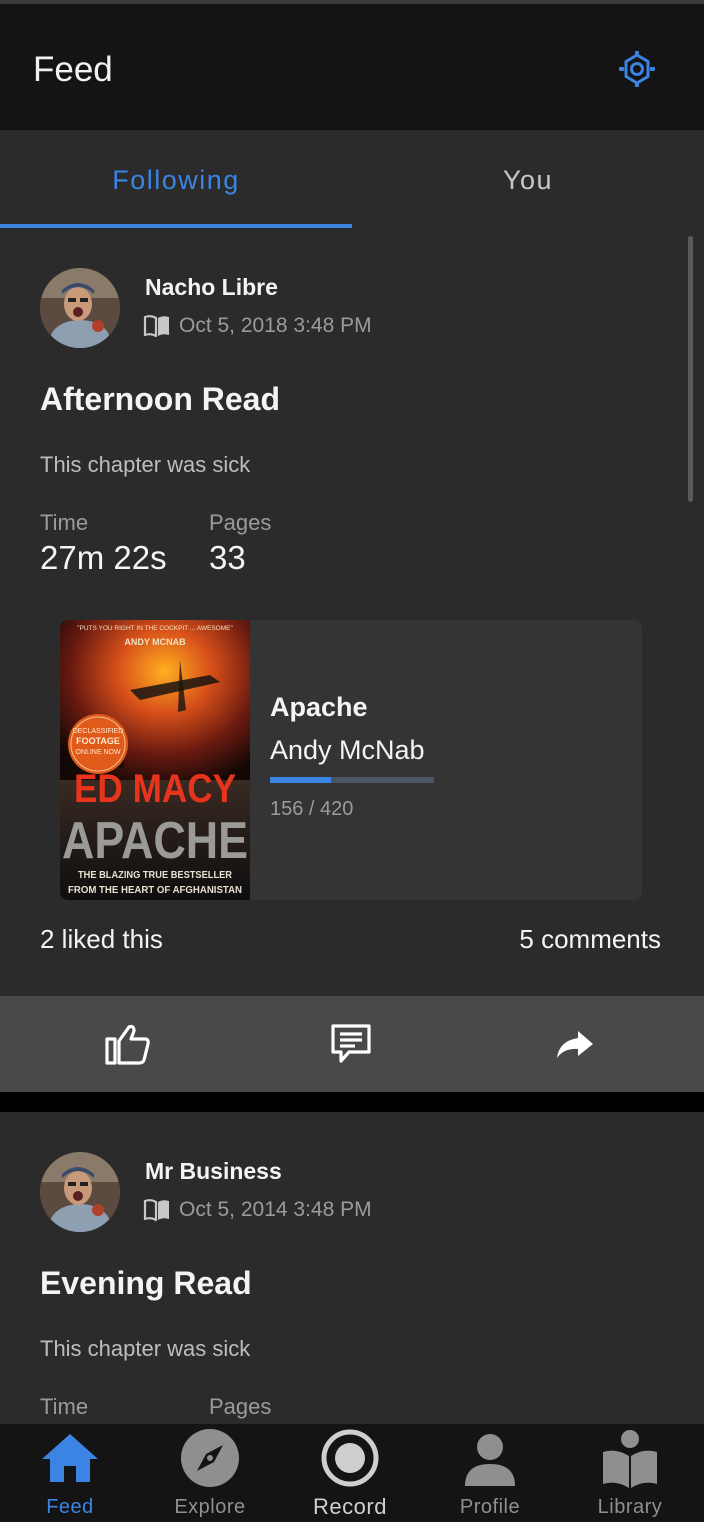  What do you see at coordinates (275, 1209) in the screenshot?
I see `post-date: Oct 5, 2014 3:48 PM` at bounding box center [275, 1209].